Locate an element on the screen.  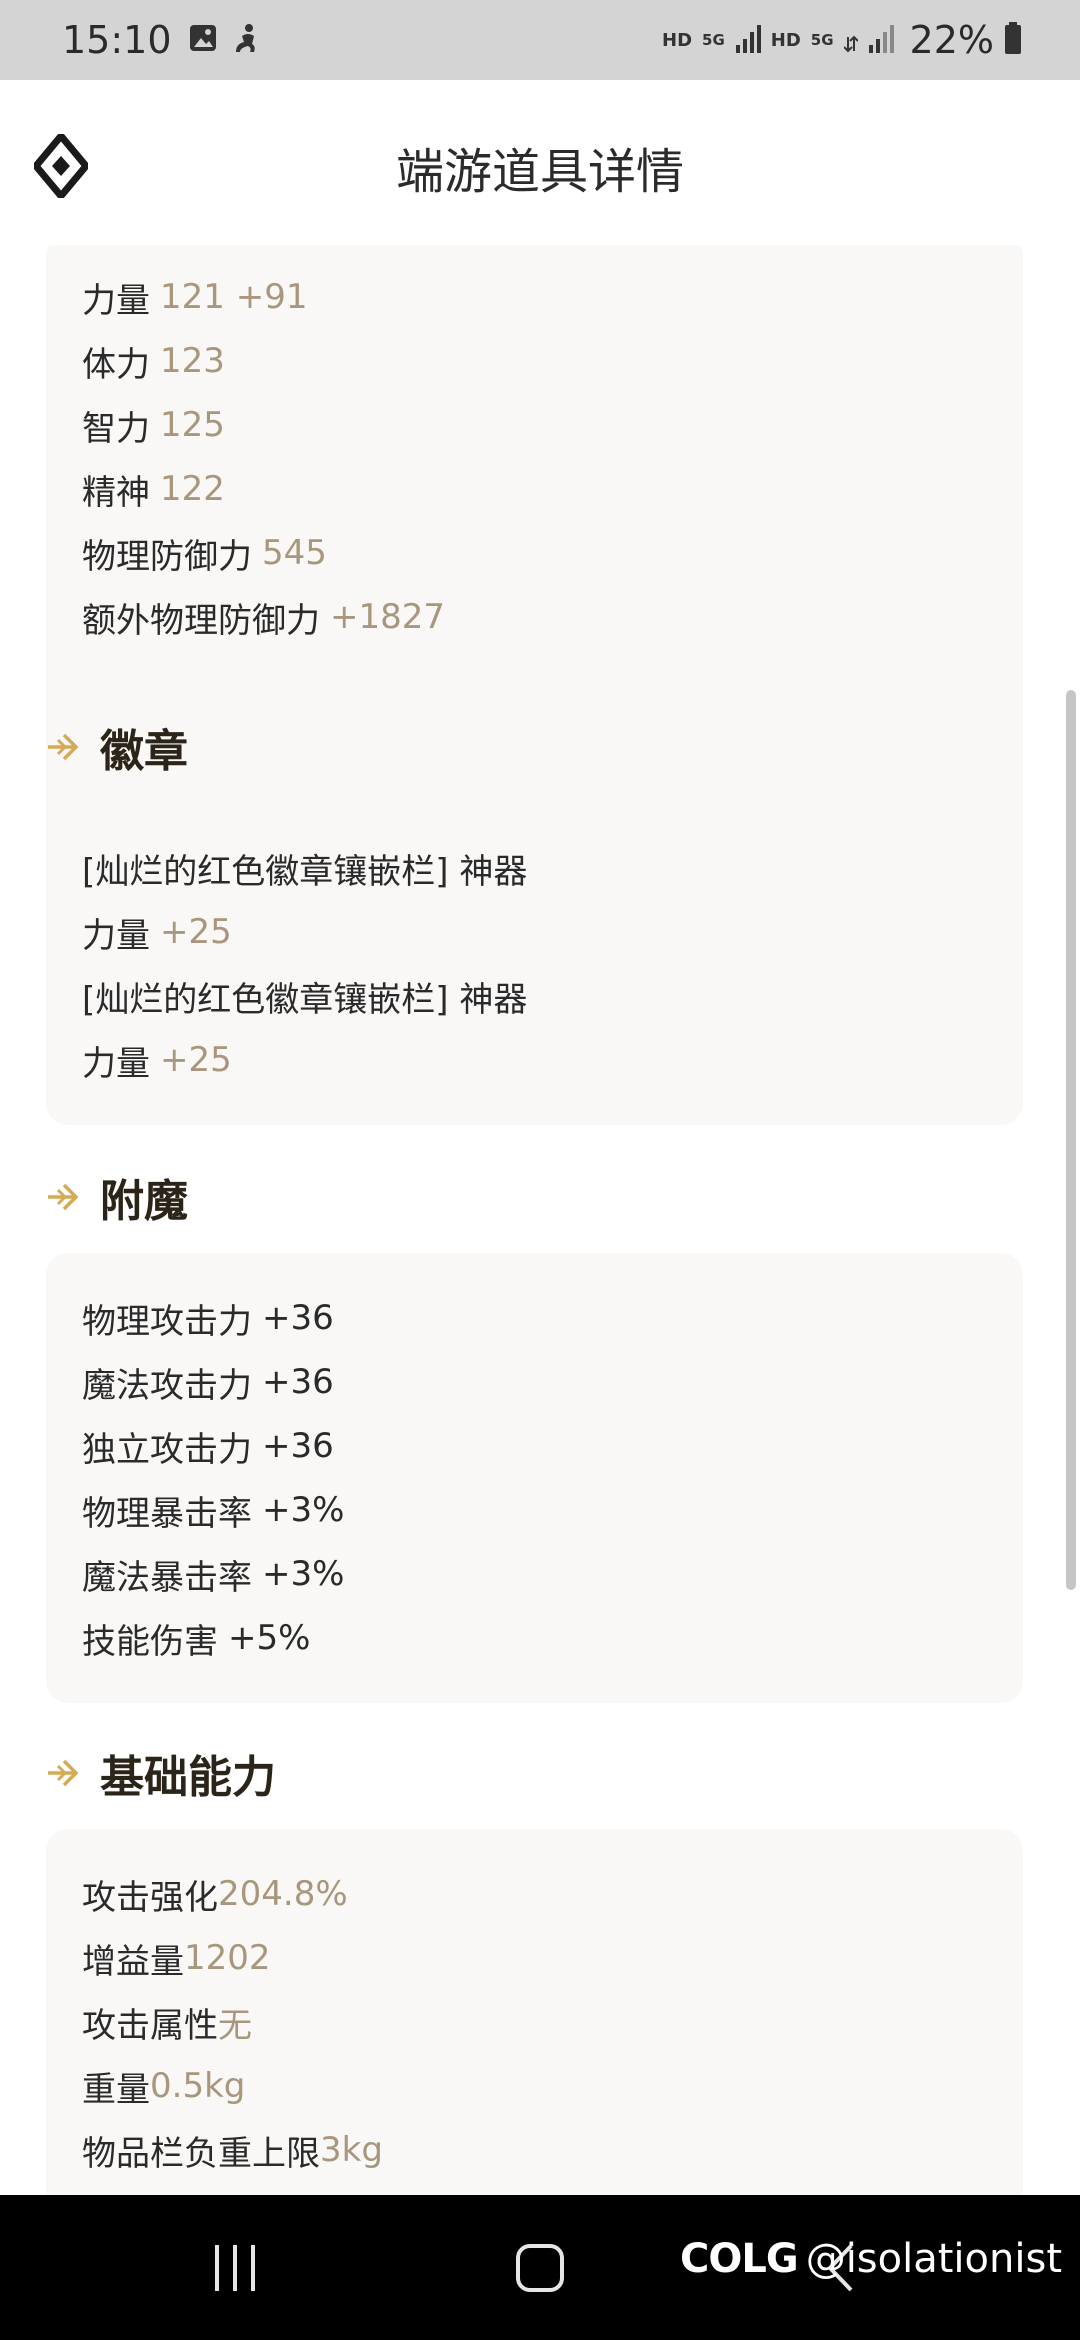
base-row: 物品栏负重上限 3kg is located at coordinates (552, 2150).